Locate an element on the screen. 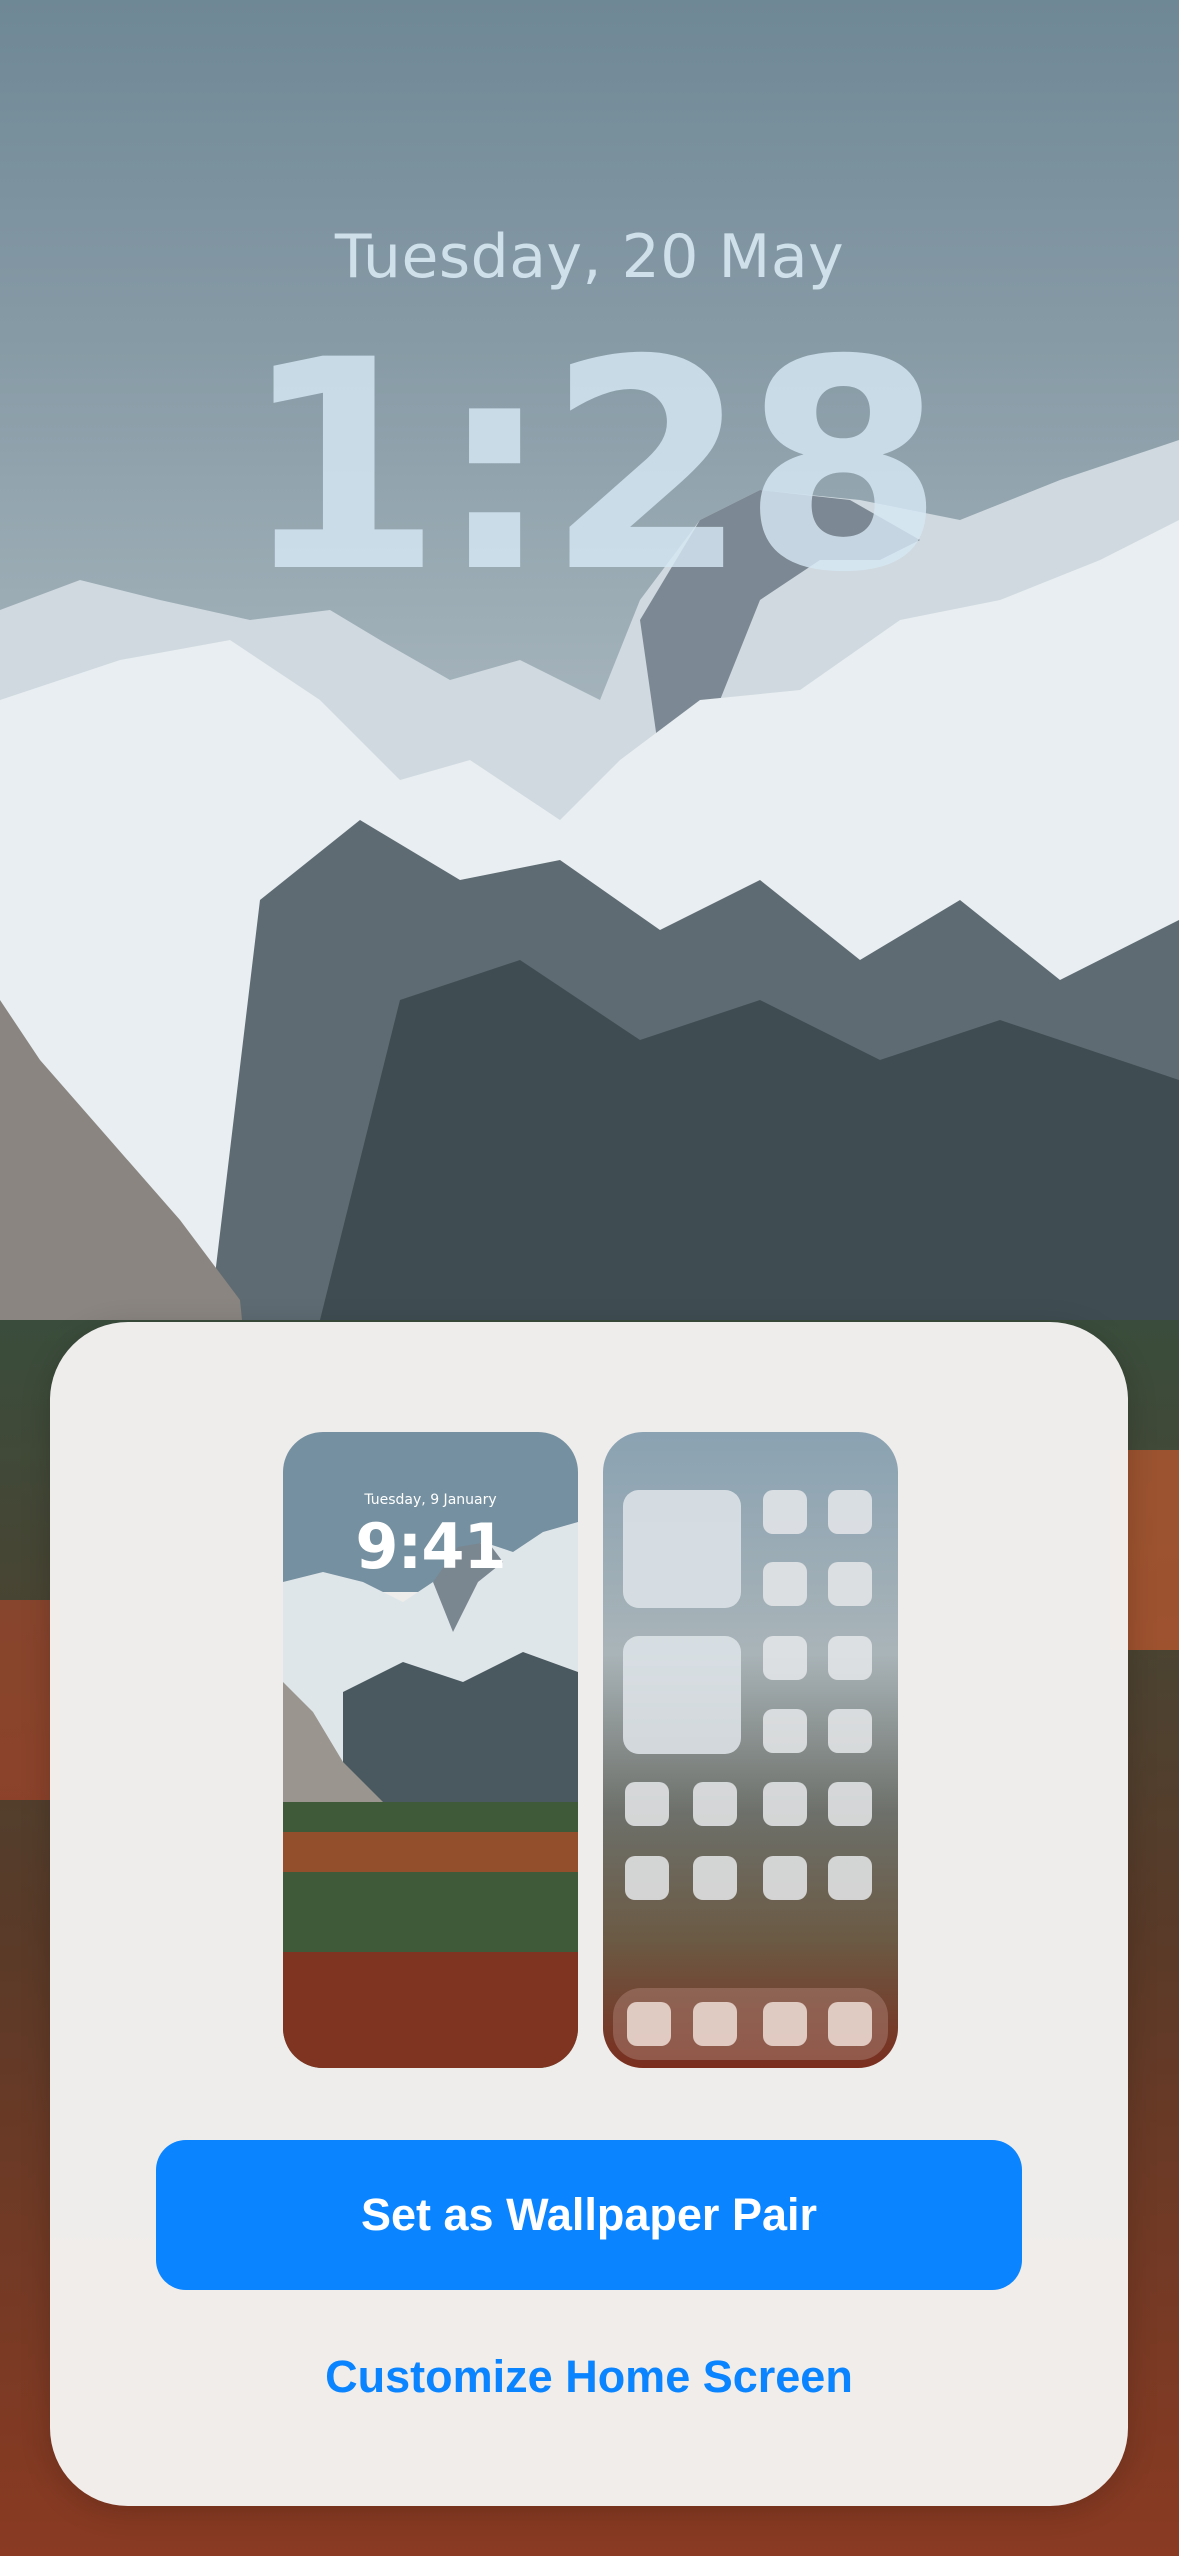 The height and width of the screenshot is (2556, 1179). lock-preview-date: Tuesday, 9 January is located at coordinates (430, 1500).